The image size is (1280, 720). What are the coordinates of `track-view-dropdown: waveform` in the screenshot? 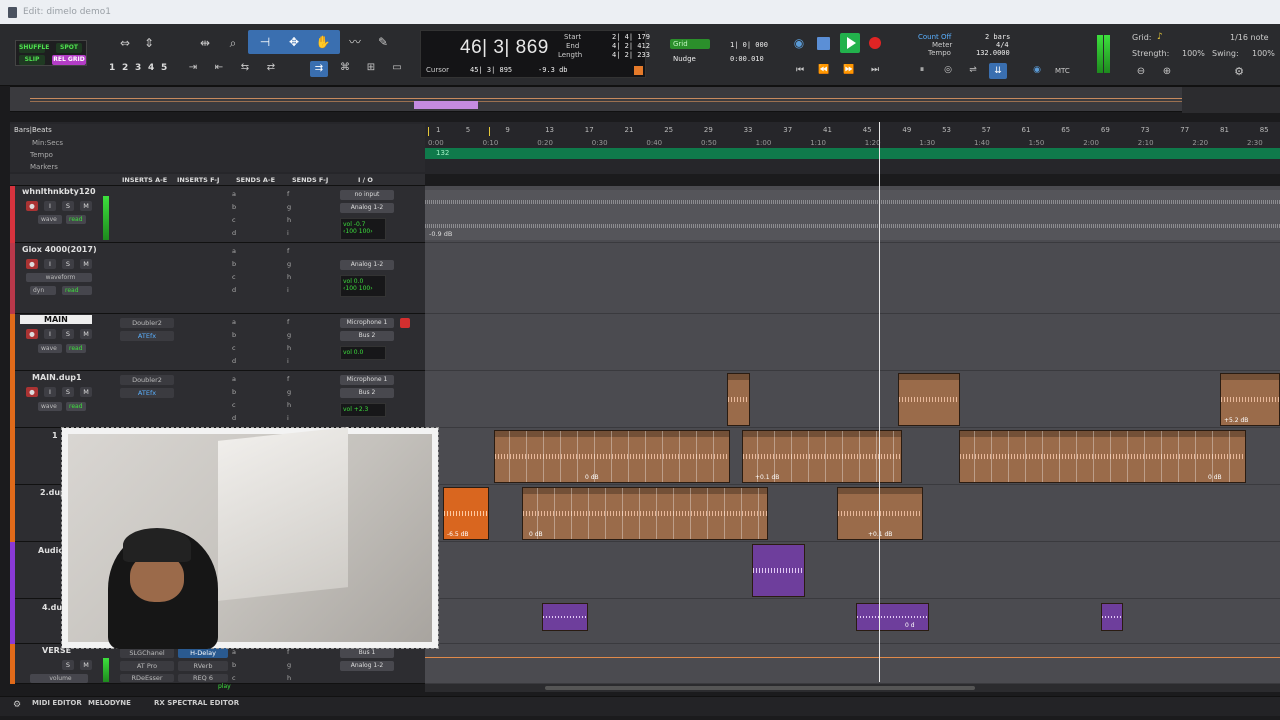 It's located at (59, 277).